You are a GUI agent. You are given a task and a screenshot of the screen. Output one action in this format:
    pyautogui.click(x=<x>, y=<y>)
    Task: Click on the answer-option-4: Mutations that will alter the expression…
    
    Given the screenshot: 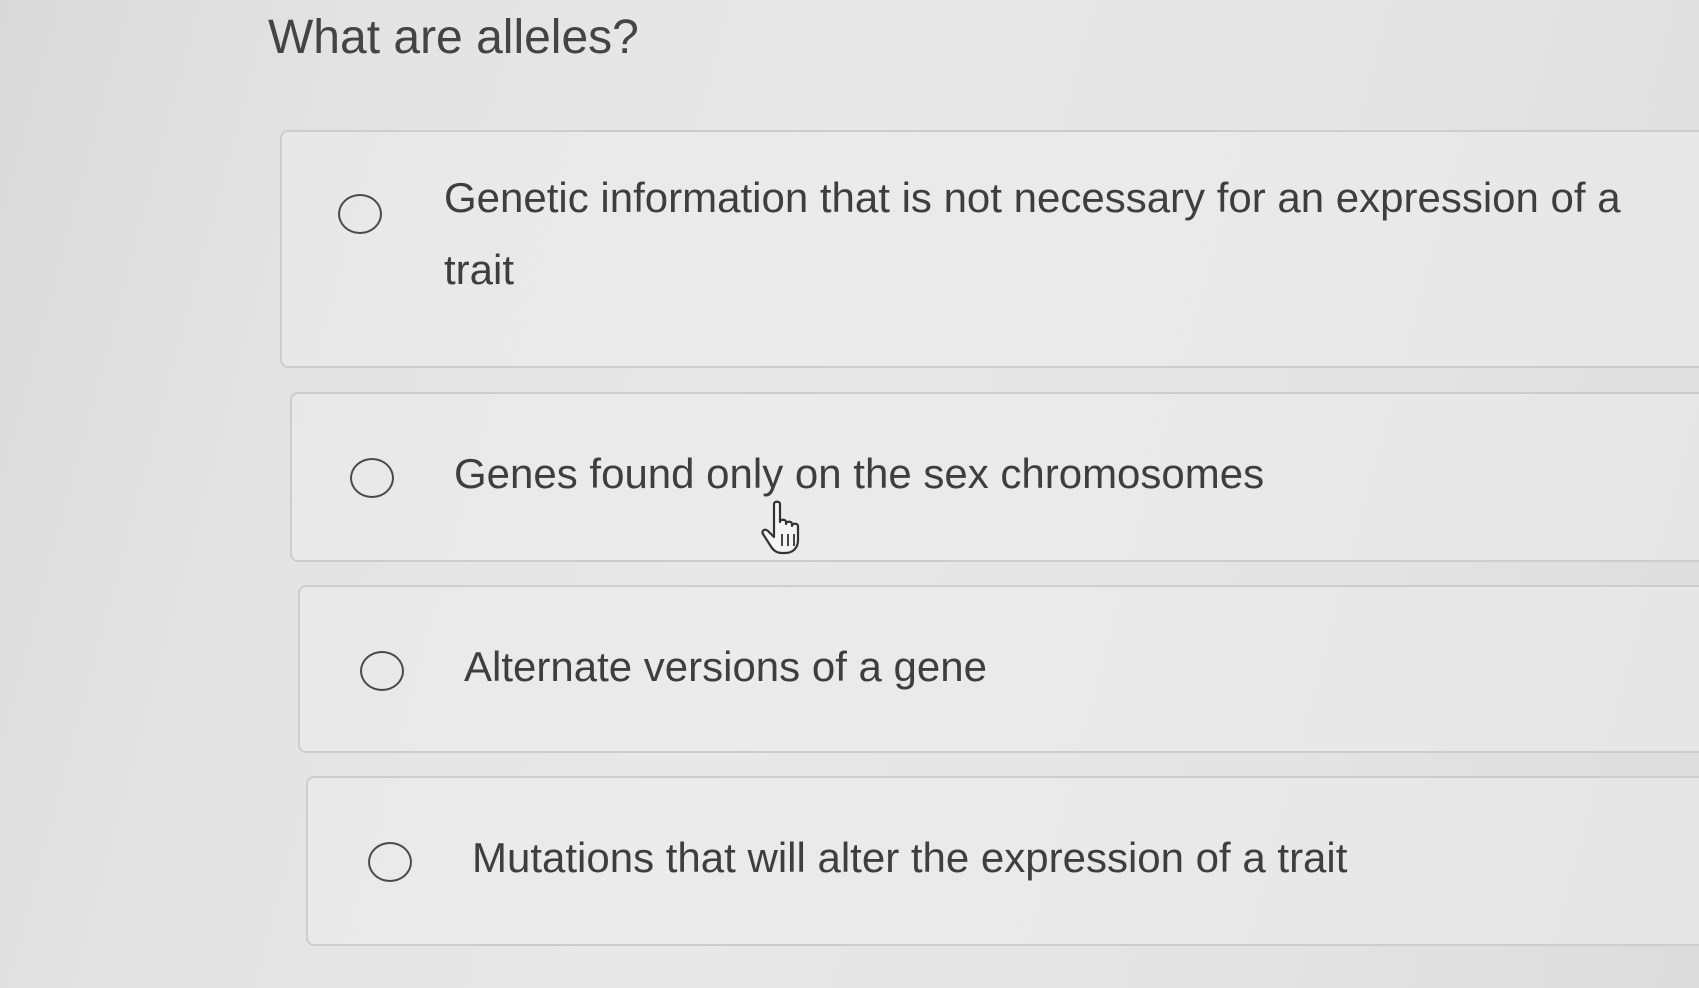 What is the action you would take?
    pyautogui.click(x=1002, y=861)
    